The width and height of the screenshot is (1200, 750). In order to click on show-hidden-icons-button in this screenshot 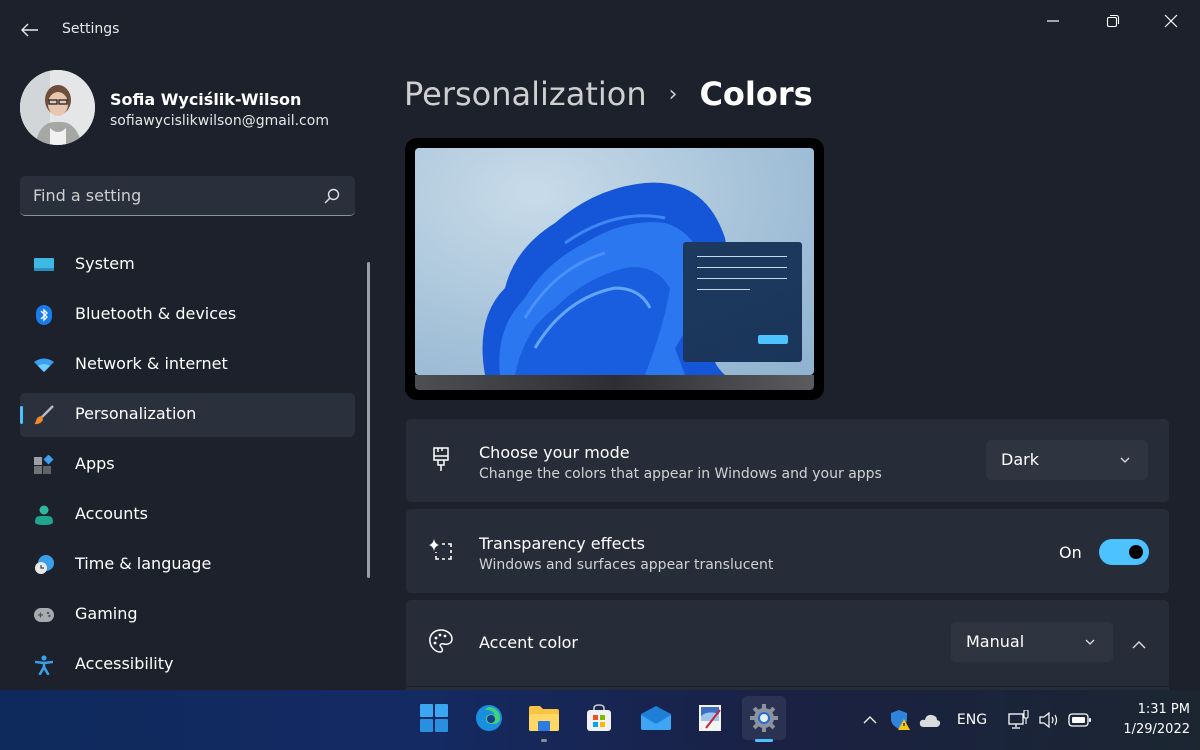, I will do `click(870, 720)`.